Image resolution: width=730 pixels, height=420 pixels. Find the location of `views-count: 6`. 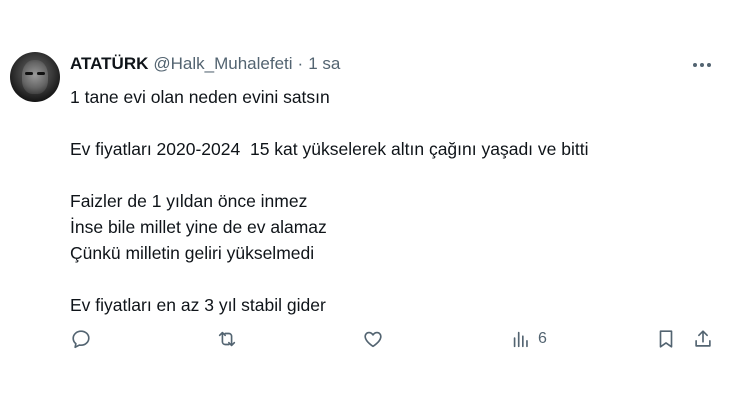

views-count: 6 is located at coordinates (542, 338).